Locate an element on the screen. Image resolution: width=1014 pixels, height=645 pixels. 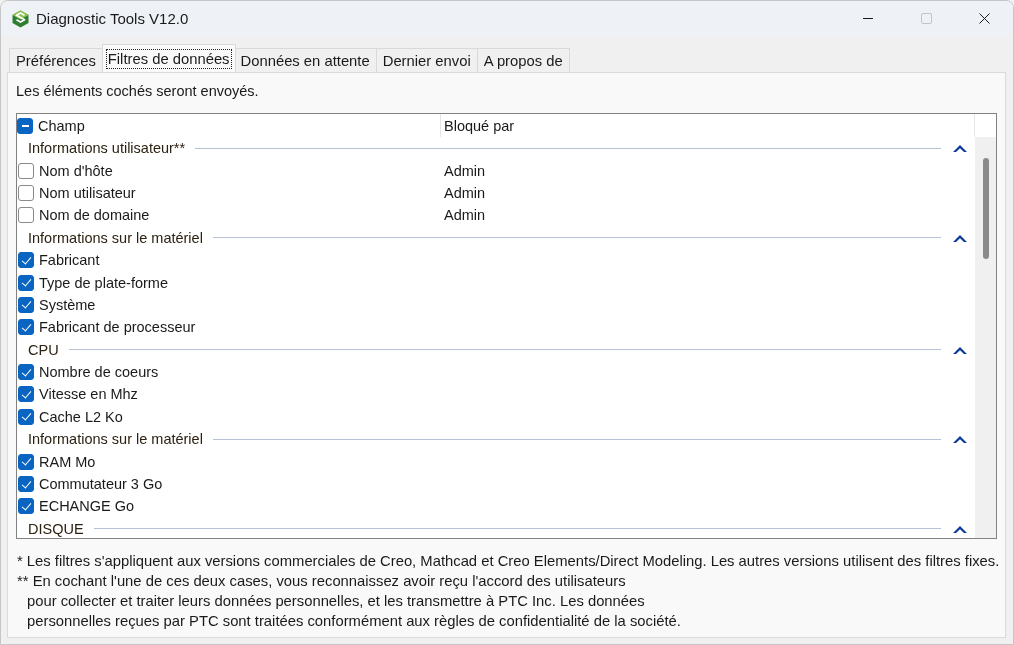
footnote: * Les filtres s'appliquent aux versions commerciales de Creo, Mathcad et Creo Elements/Direct Modeling. Les autres versions utilisent des filtres fixes. is located at coordinates (508, 561).